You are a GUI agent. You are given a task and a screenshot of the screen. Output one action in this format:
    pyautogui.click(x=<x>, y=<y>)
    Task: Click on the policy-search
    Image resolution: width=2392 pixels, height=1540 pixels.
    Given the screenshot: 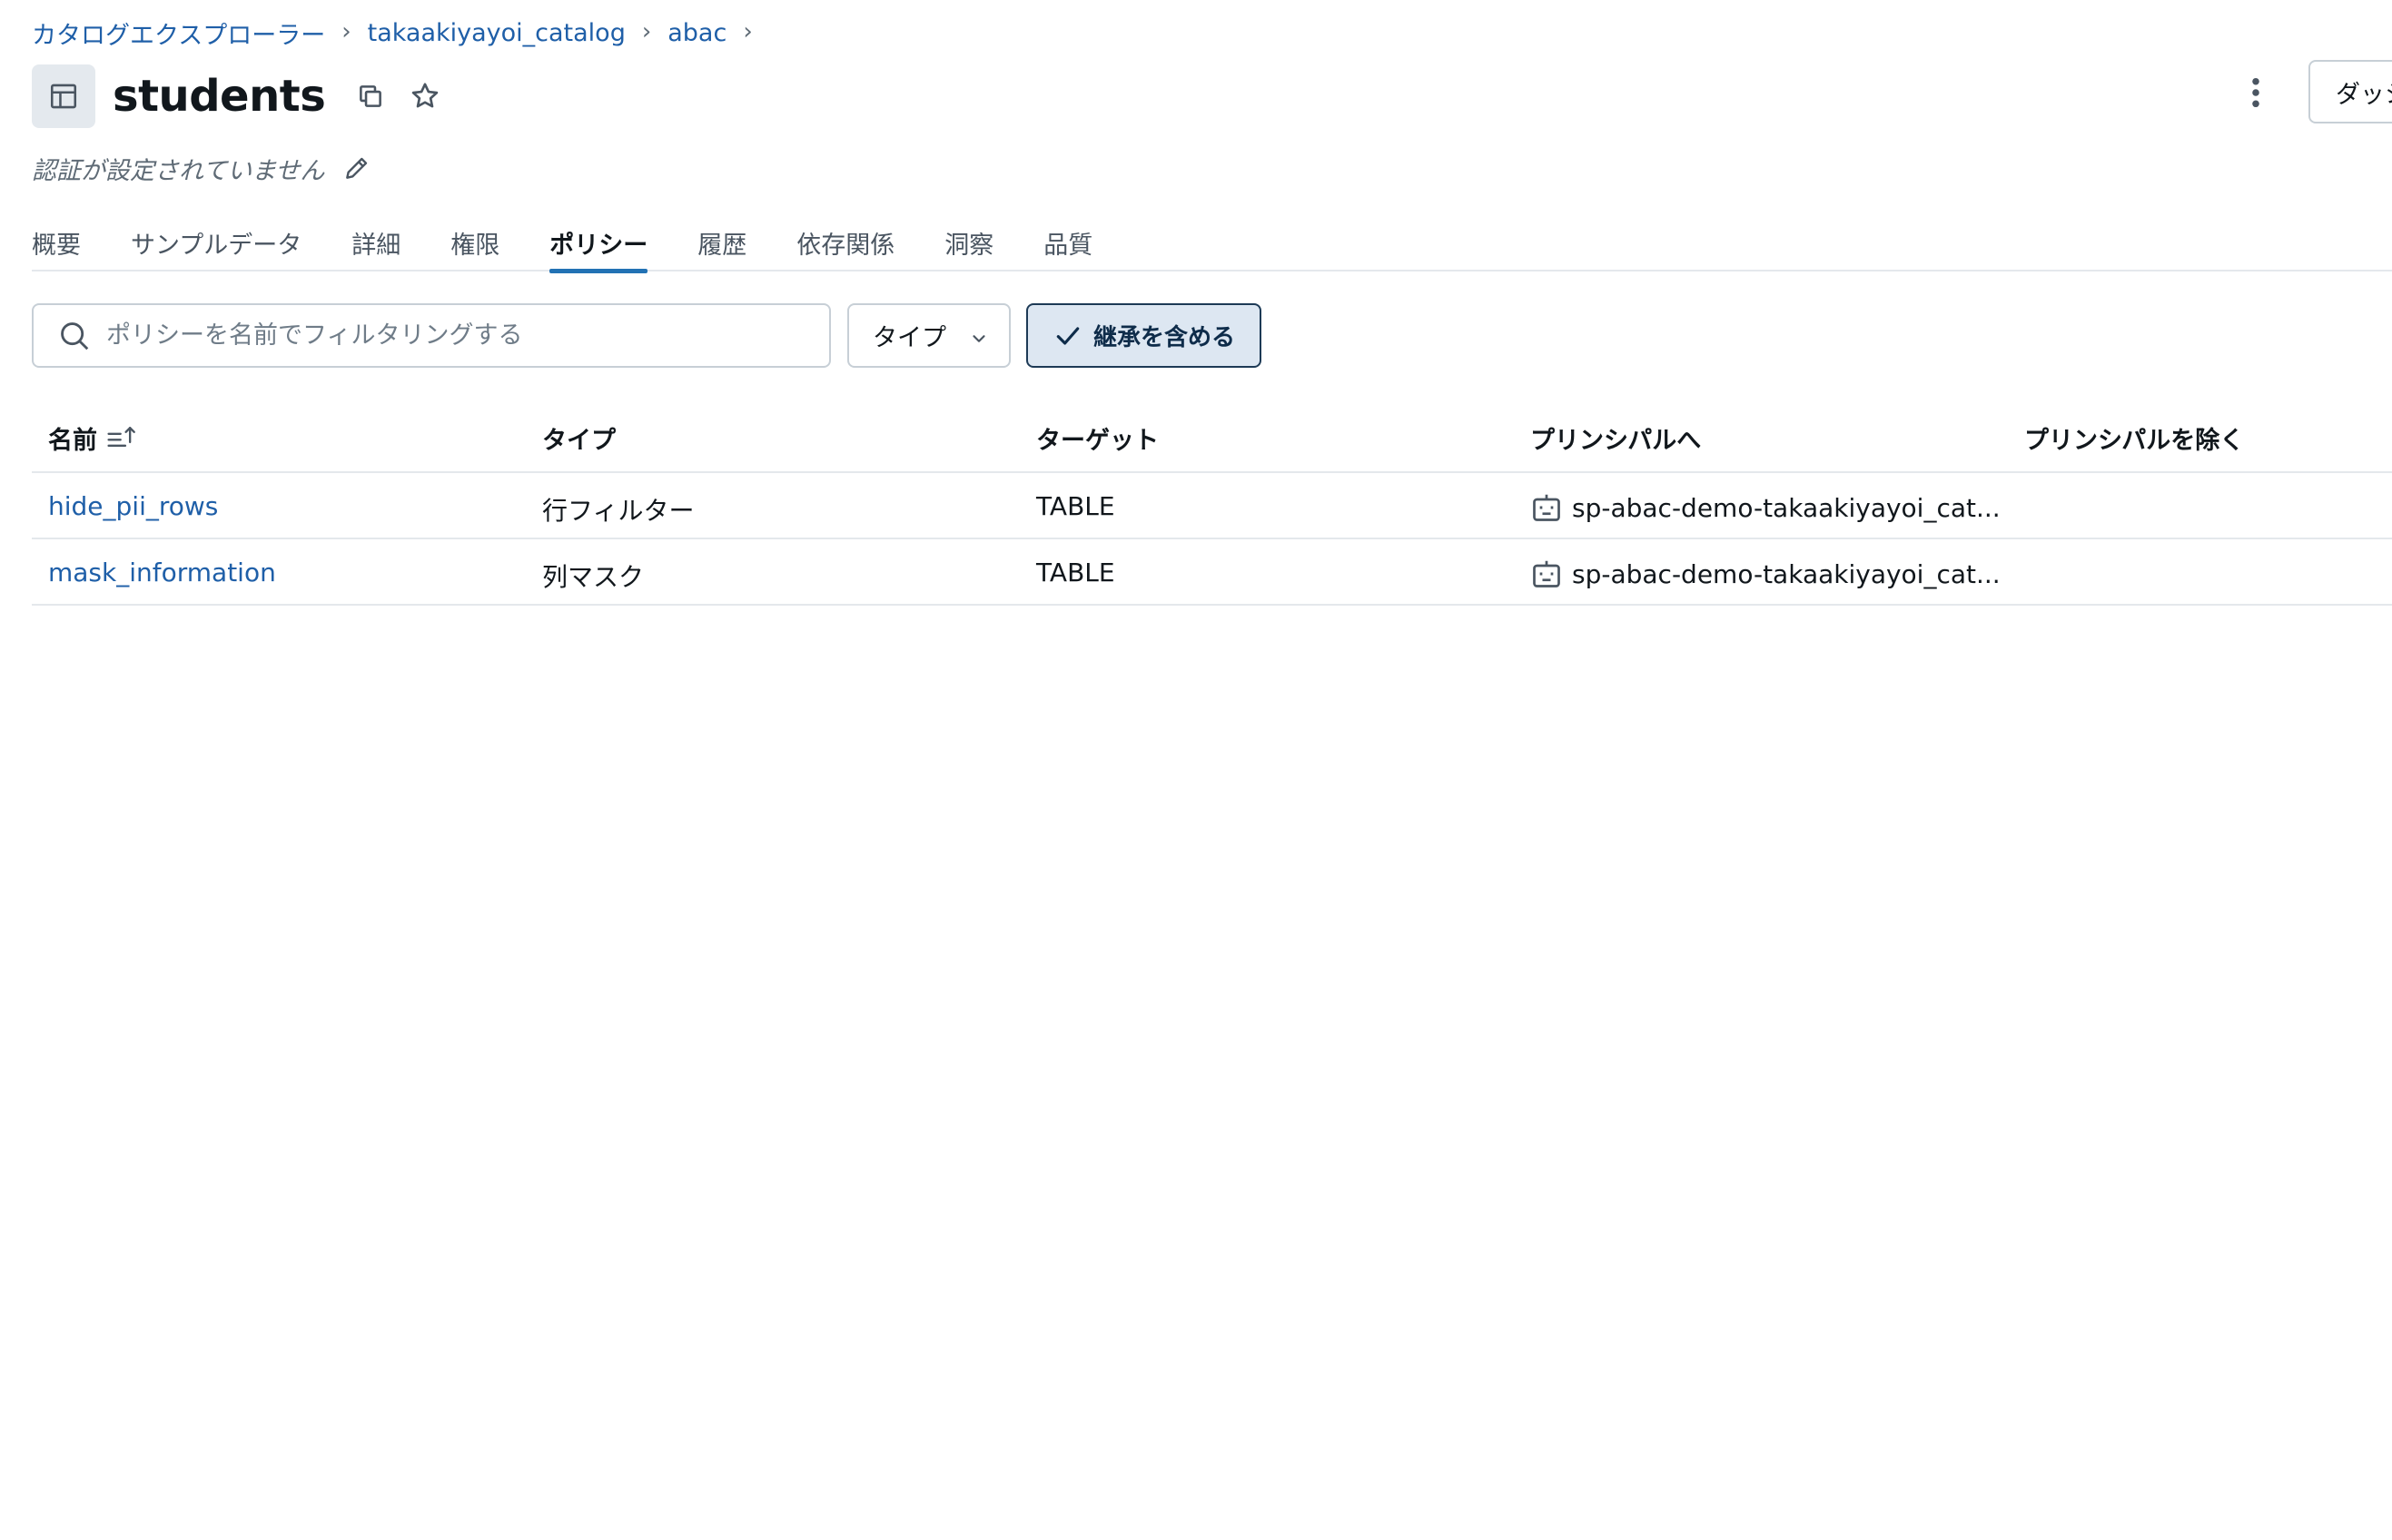 What is the action you would take?
    pyautogui.click(x=431, y=335)
    